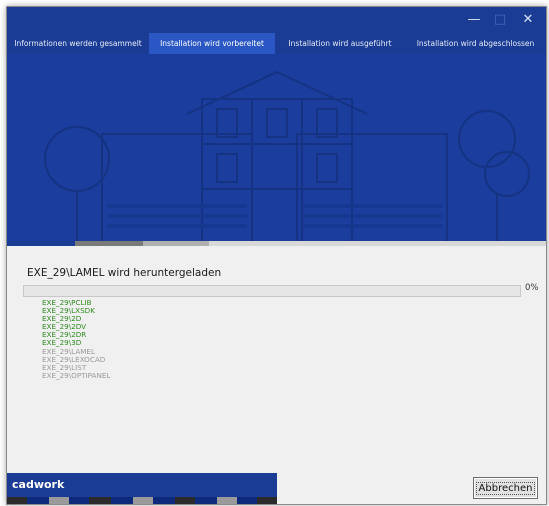 The height and width of the screenshot is (506, 549). Describe the element at coordinates (500, 20) in the screenshot. I see `maximize-button: □` at that location.